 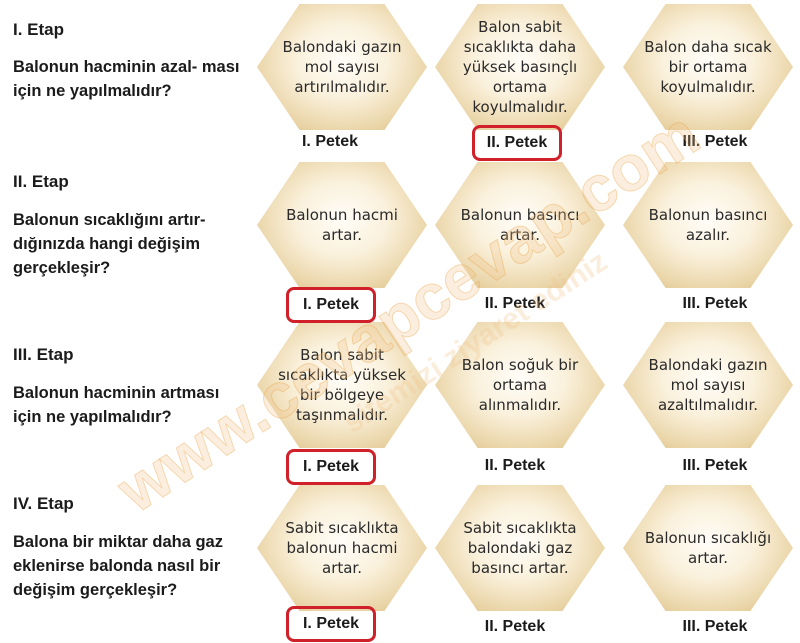 I want to click on etap-2-title: II. Etap, so click(x=41, y=181).